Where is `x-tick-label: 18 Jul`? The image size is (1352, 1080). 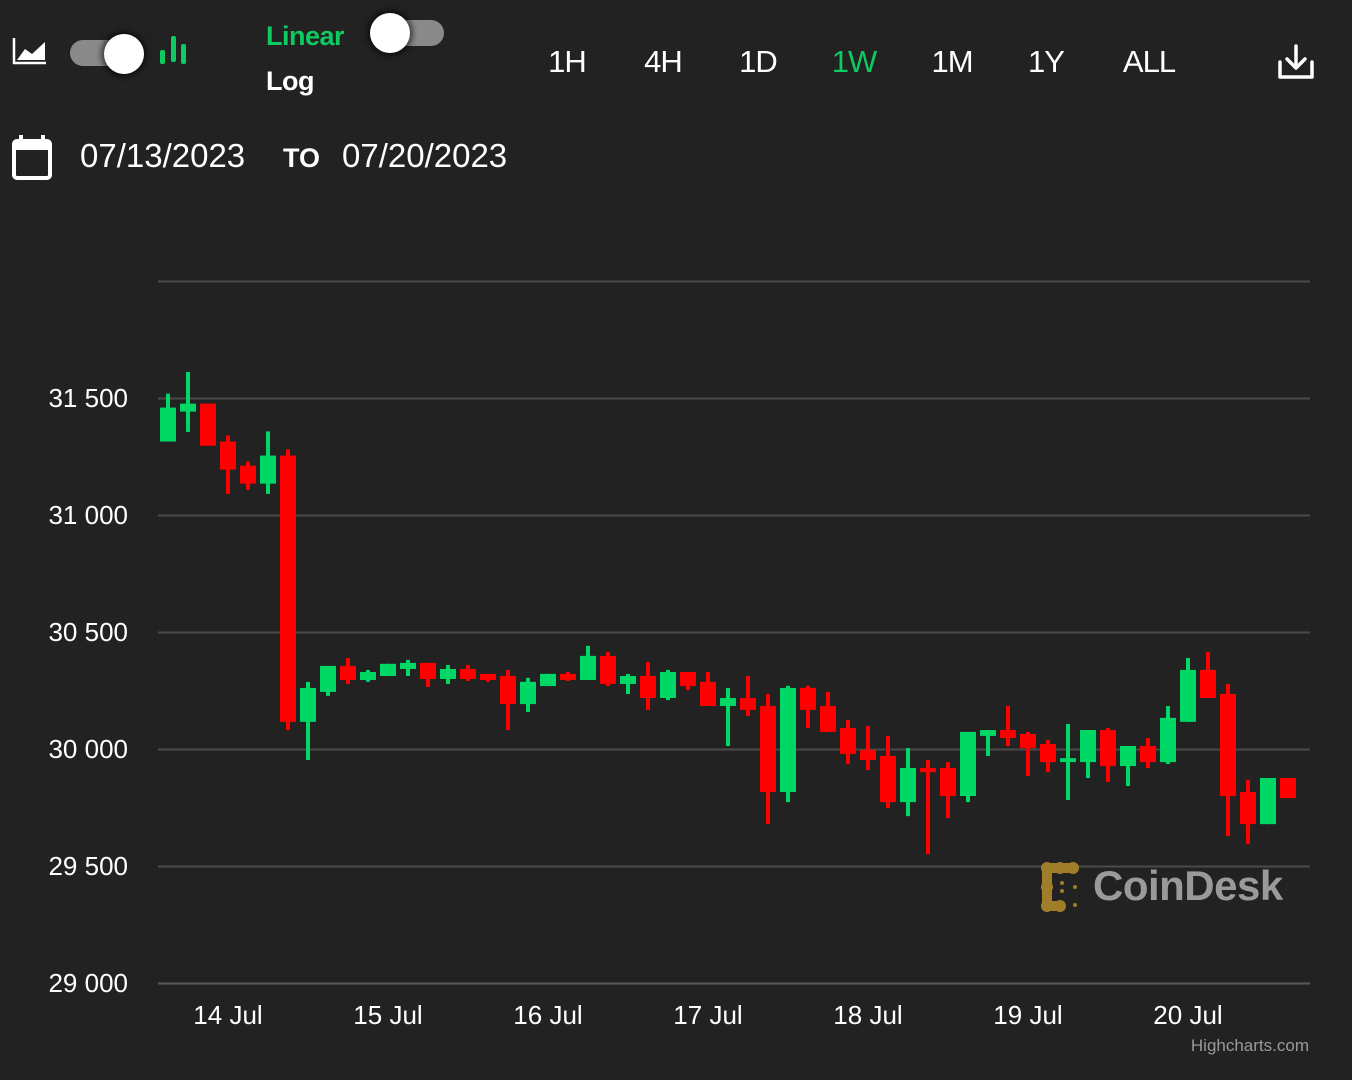
x-tick-label: 18 Jul is located at coordinates (868, 1015).